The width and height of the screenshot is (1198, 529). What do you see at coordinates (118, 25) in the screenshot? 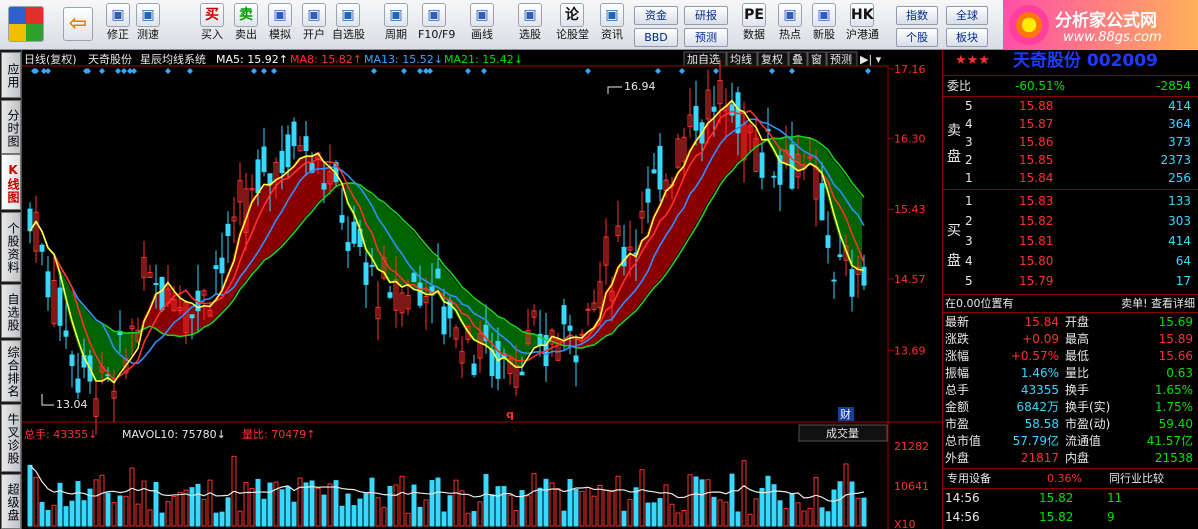
I see `toolbar-button-0: ▣ 修正` at bounding box center [118, 25].